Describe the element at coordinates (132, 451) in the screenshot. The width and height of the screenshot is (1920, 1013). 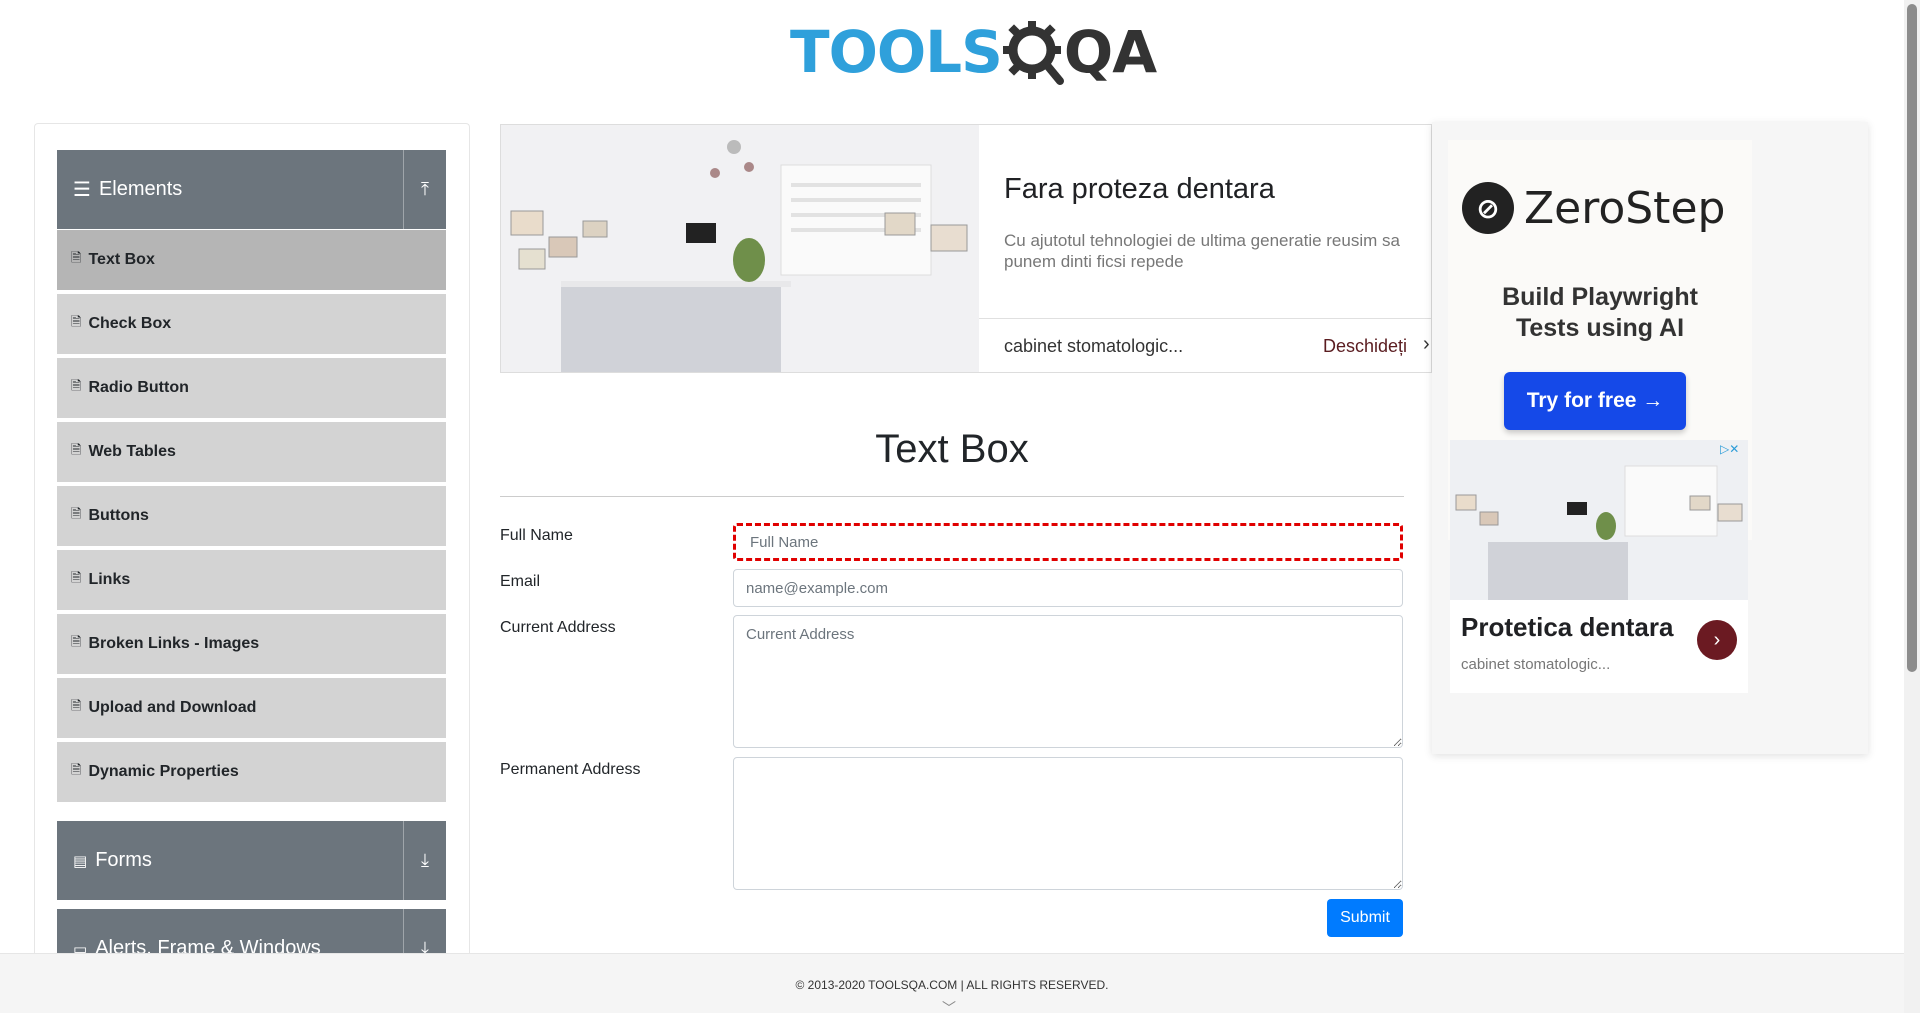
I see `sidebar-item-label: Web Tables` at that location.